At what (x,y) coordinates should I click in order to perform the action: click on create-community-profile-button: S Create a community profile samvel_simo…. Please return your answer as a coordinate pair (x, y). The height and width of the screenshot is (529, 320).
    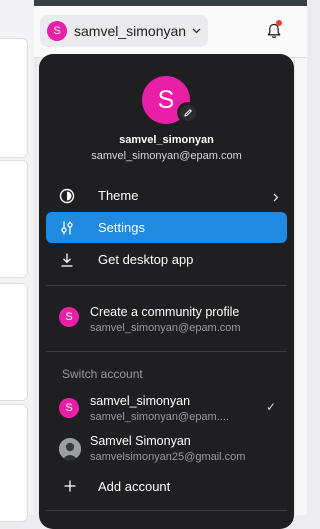
    Looking at the image, I should click on (169, 320).